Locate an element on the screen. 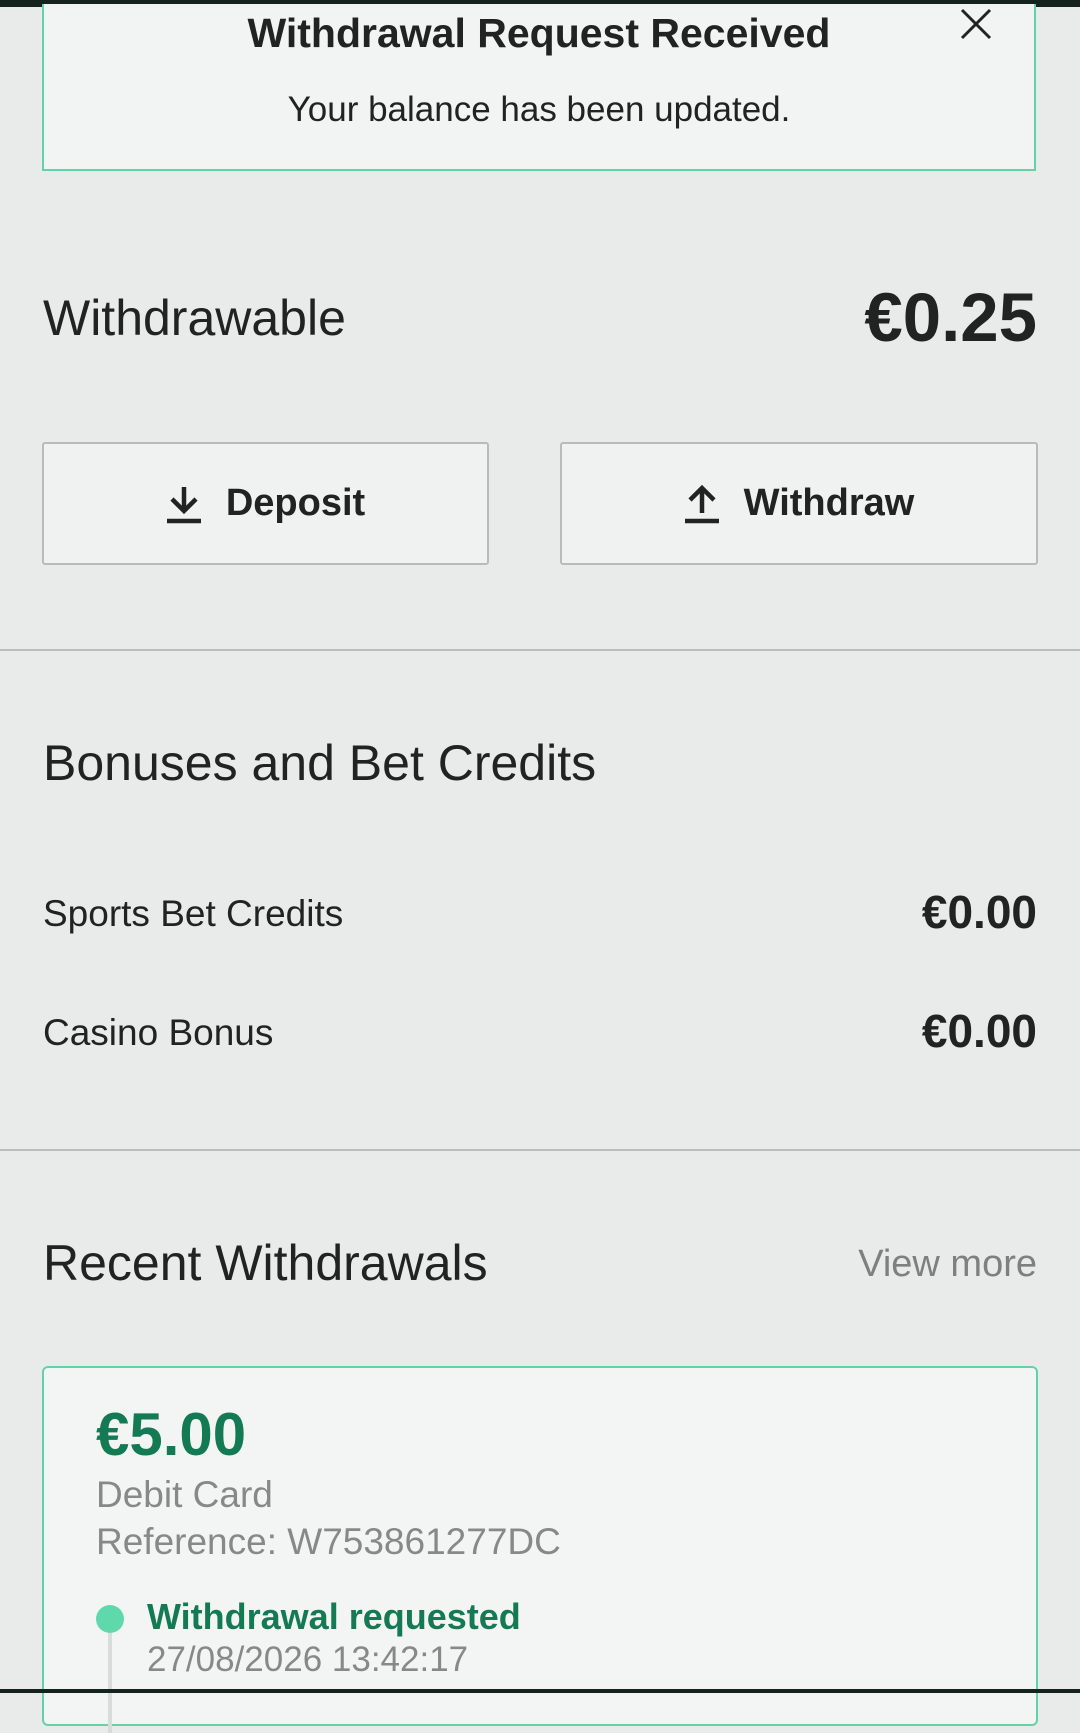  withdraw-button: Withdraw is located at coordinates (799, 503).